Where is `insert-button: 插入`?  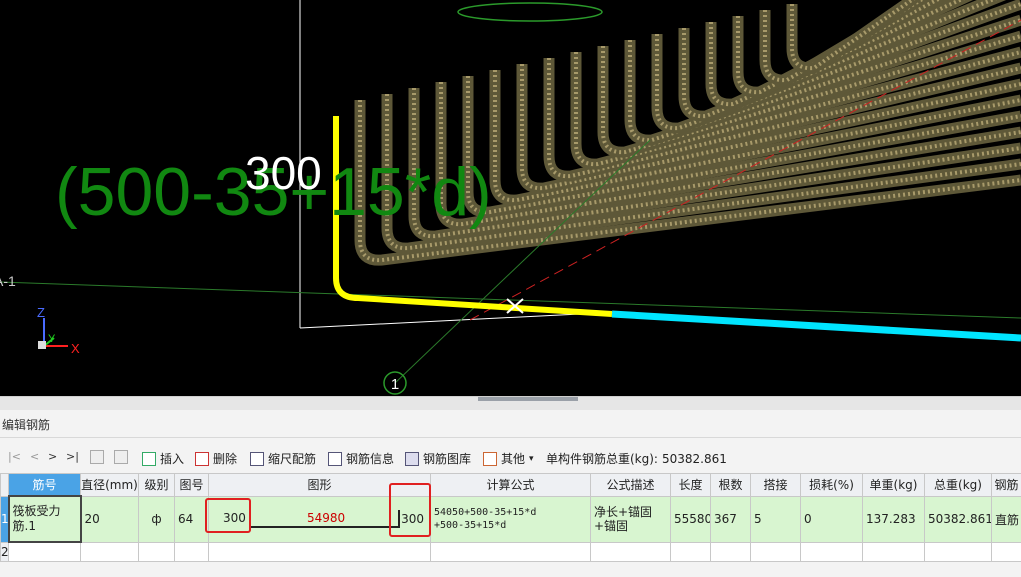 insert-button: 插入 is located at coordinates (163, 458).